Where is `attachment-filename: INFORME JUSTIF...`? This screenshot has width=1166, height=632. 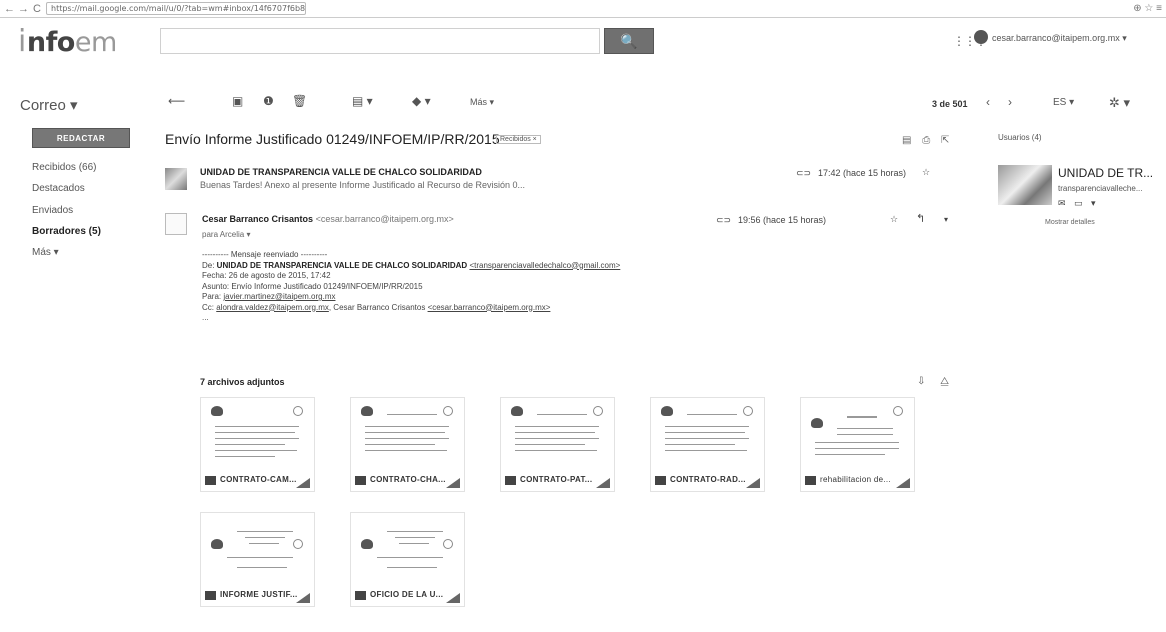 attachment-filename: INFORME JUSTIF... is located at coordinates (259, 594).